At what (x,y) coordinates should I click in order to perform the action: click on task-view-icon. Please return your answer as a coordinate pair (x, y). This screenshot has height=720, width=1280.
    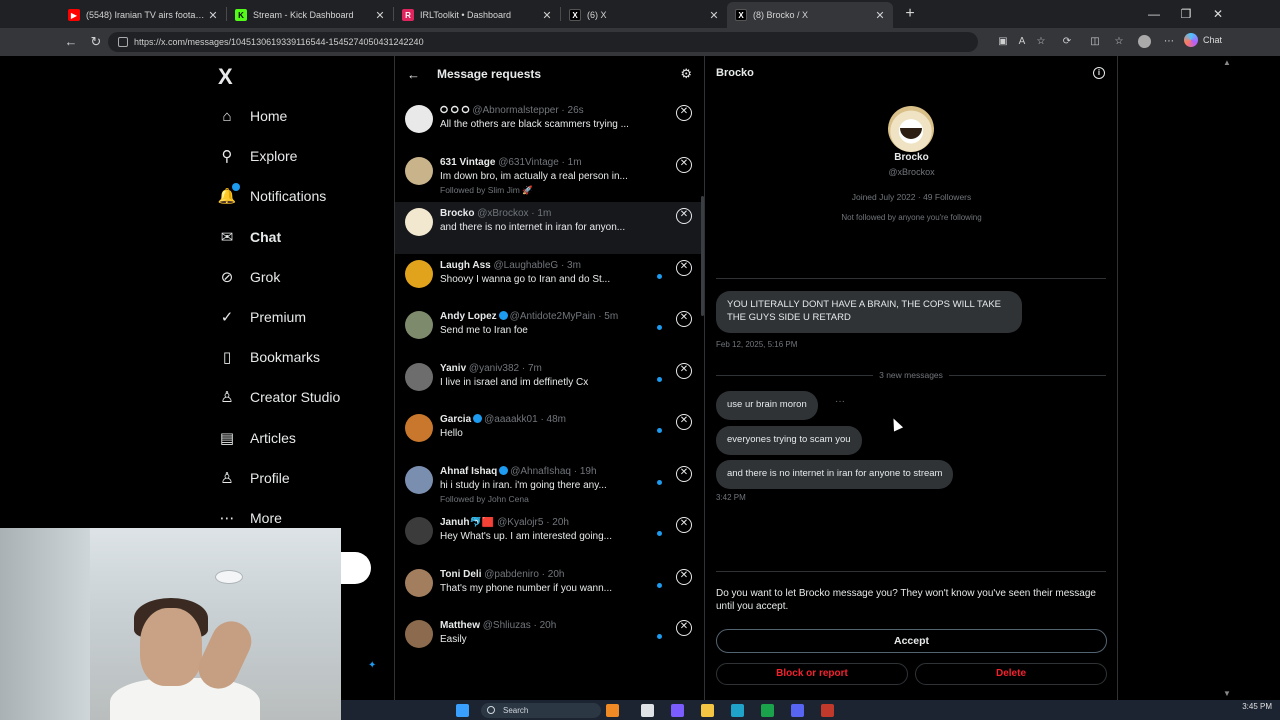
    Looking at the image, I should click on (647, 710).